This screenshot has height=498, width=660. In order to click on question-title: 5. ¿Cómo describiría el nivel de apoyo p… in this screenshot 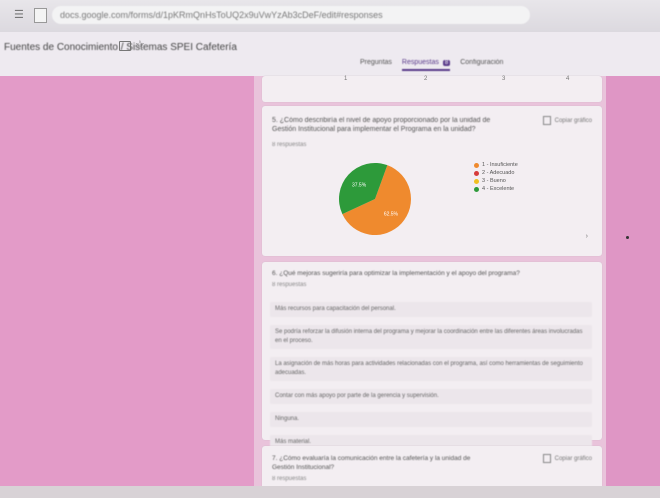, I will do `click(381, 125)`.